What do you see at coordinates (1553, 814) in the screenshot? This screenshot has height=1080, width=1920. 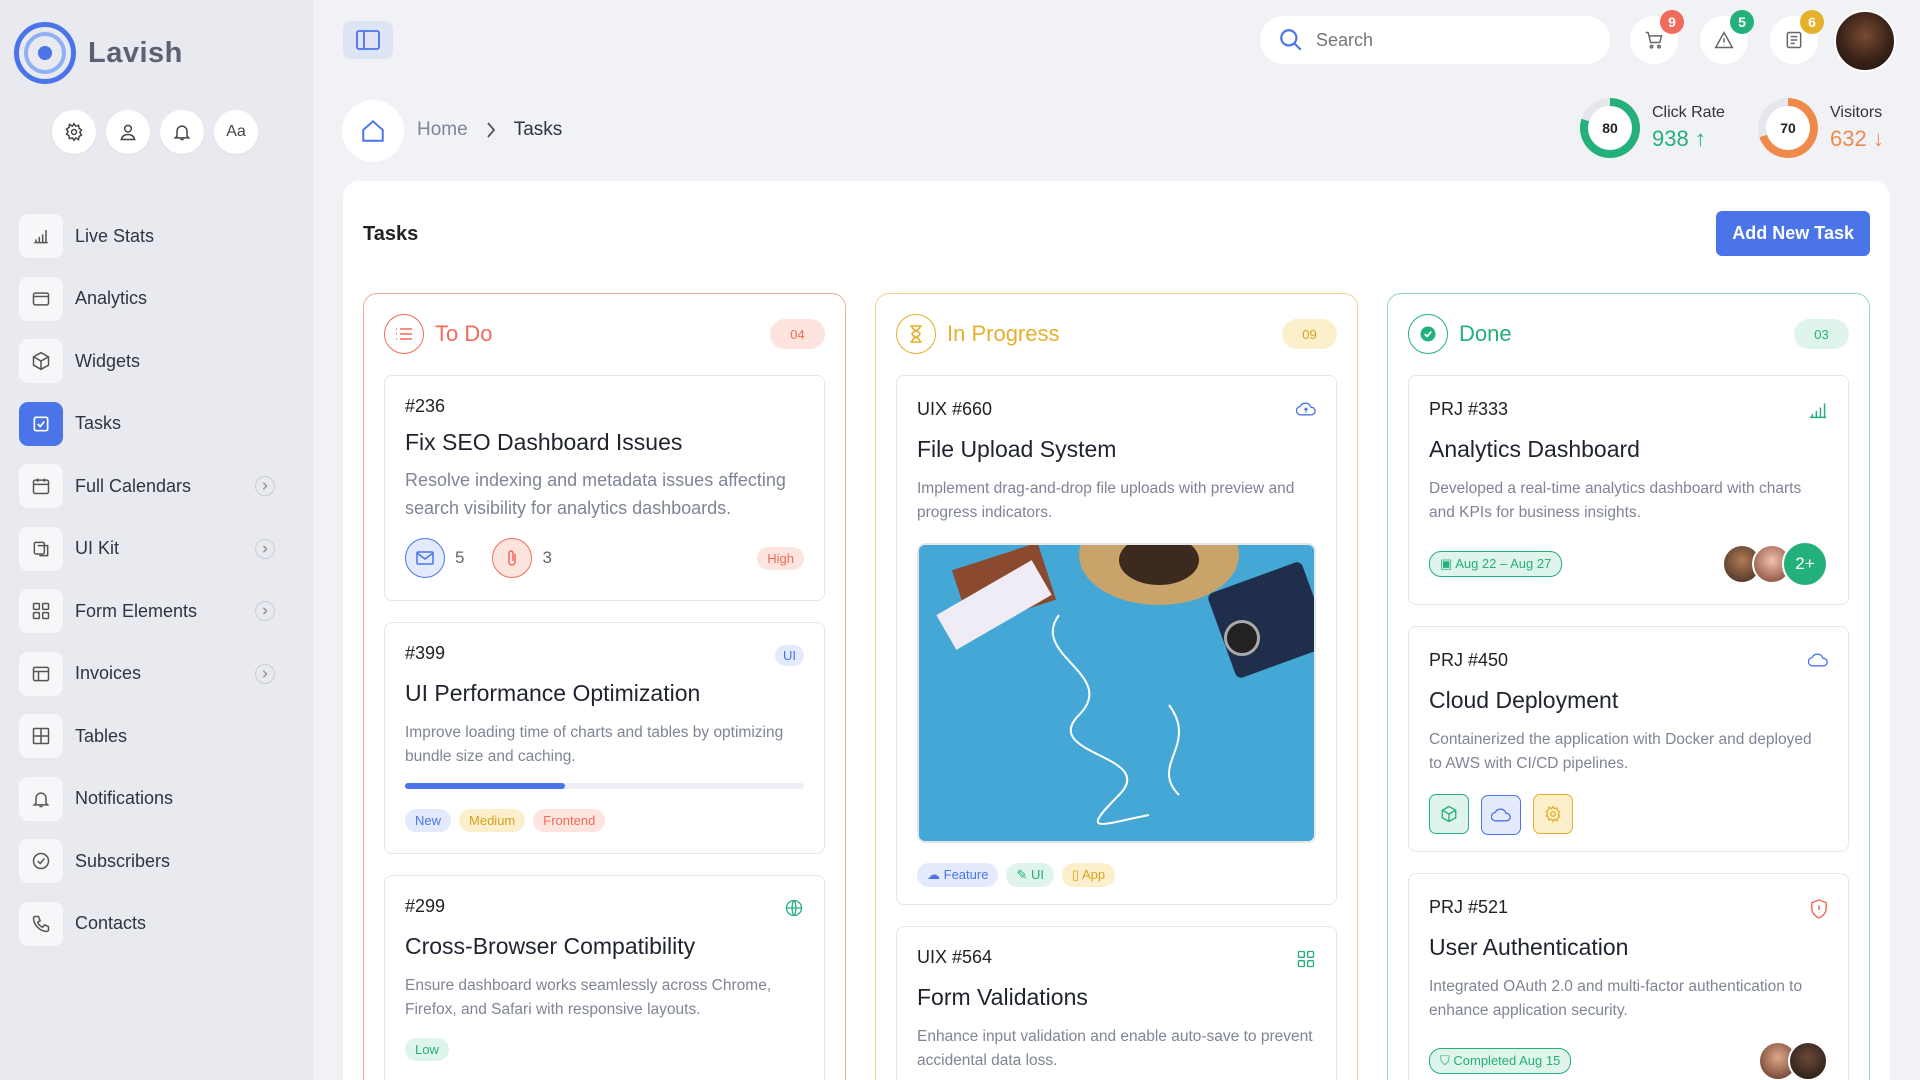 I see `gear-icon` at bounding box center [1553, 814].